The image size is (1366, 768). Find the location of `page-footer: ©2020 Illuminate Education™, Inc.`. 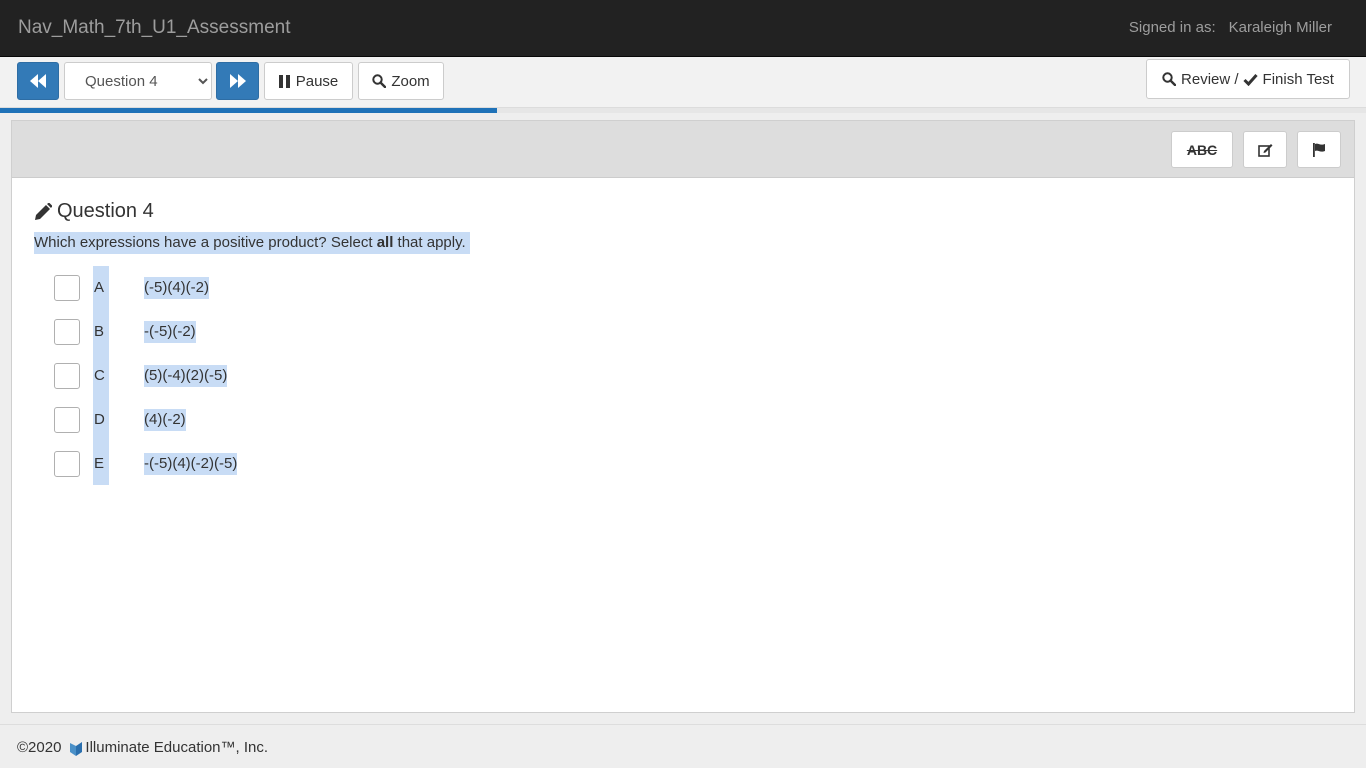

page-footer: ©2020 Illuminate Education™, Inc. is located at coordinates (683, 746).